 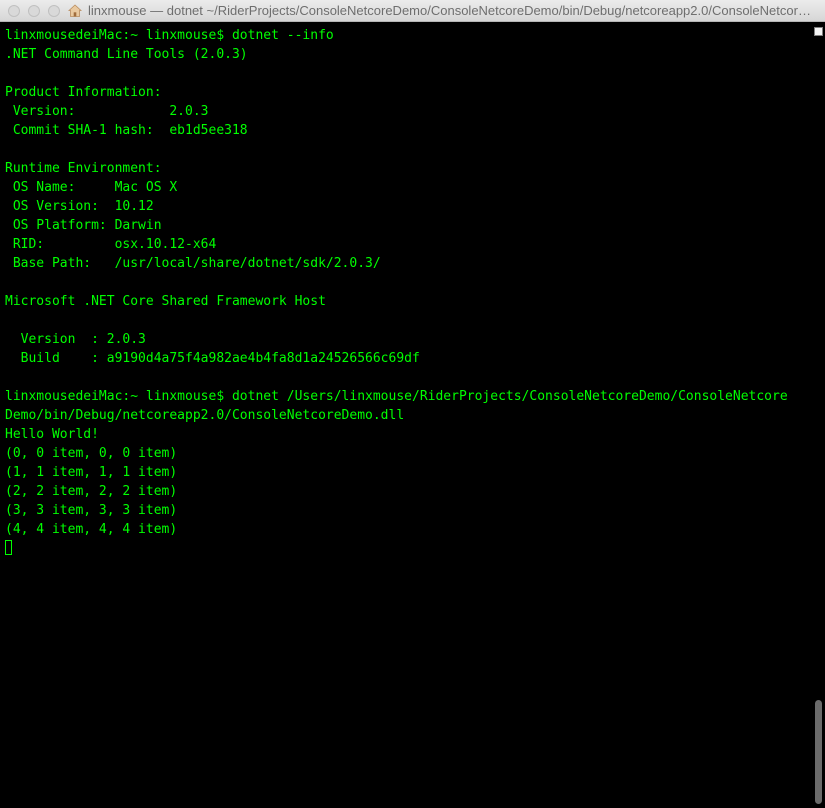 I want to click on minimize-button, so click(x=34, y=11).